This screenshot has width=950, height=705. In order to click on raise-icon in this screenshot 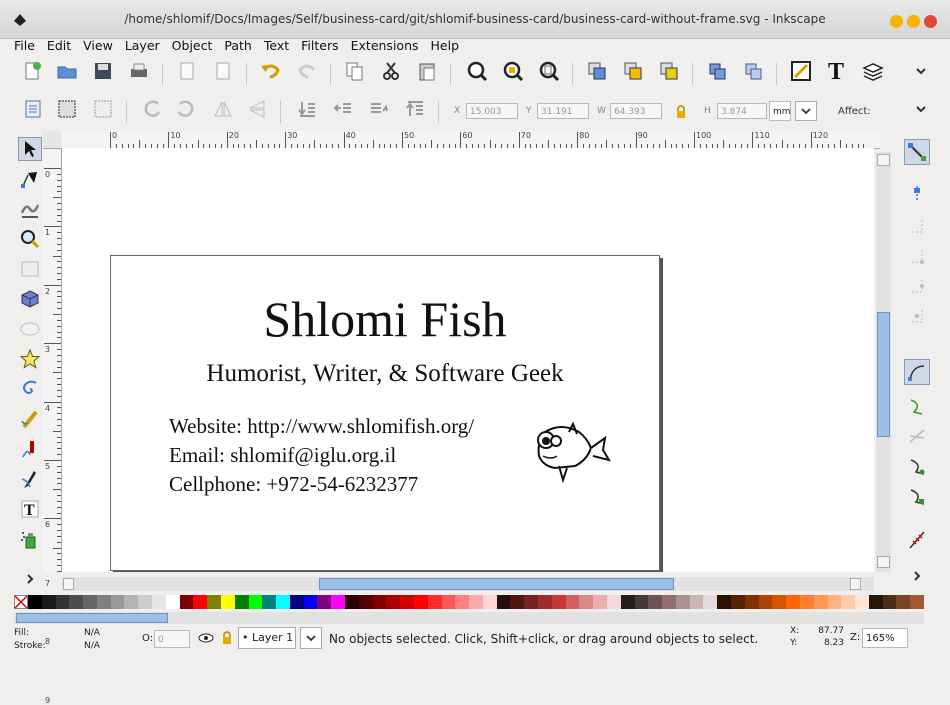, I will do `click(379, 109)`.